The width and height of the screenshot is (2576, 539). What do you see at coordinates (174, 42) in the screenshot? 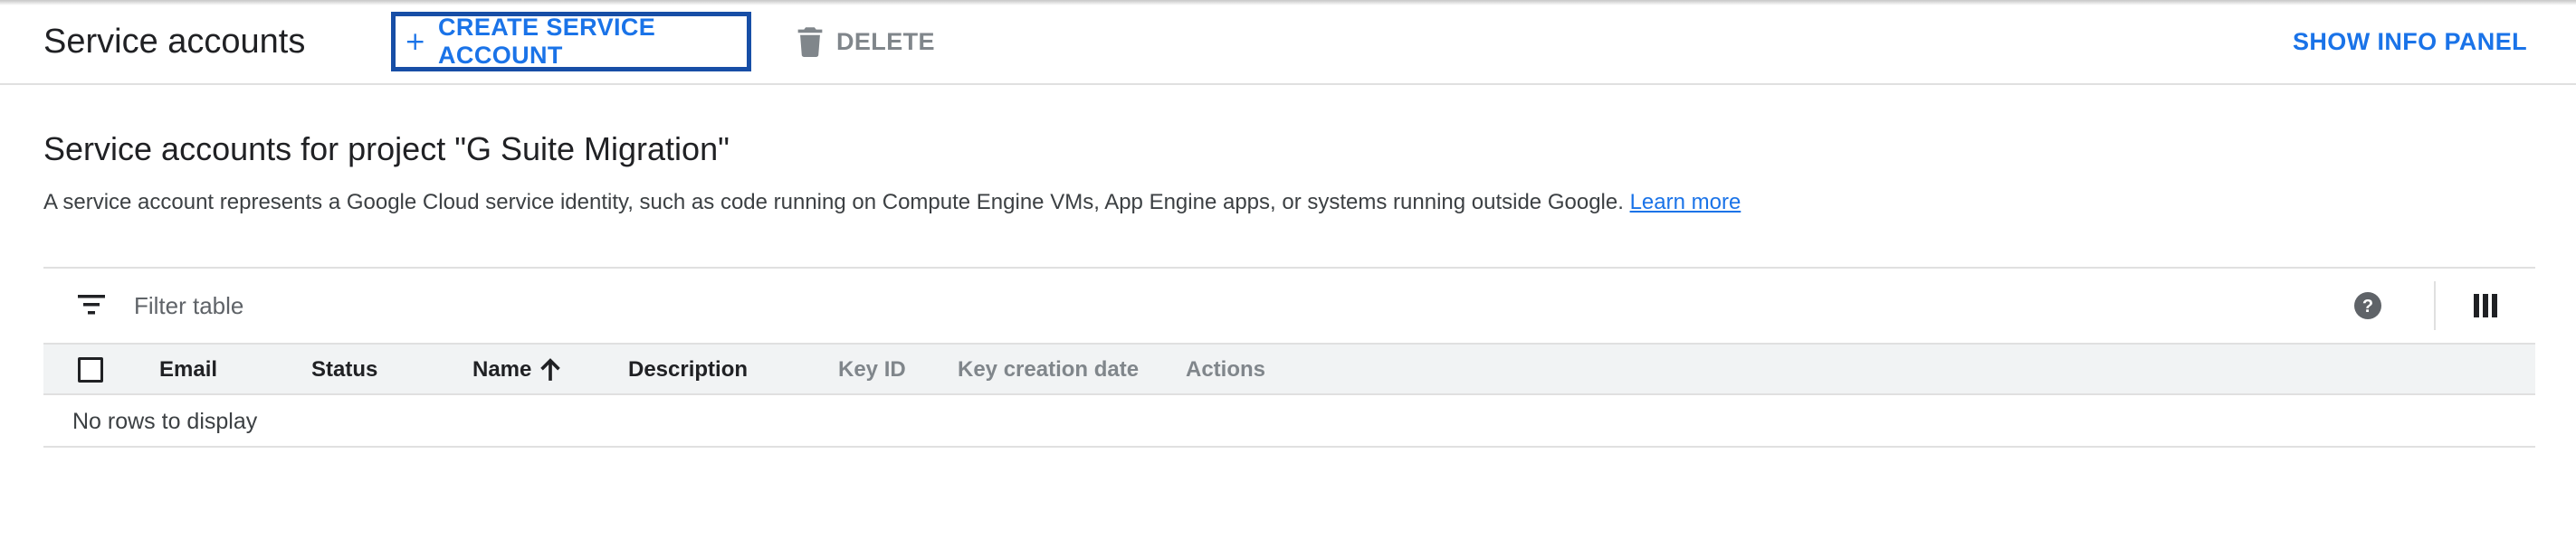
I see `page-title: Service accounts` at bounding box center [174, 42].